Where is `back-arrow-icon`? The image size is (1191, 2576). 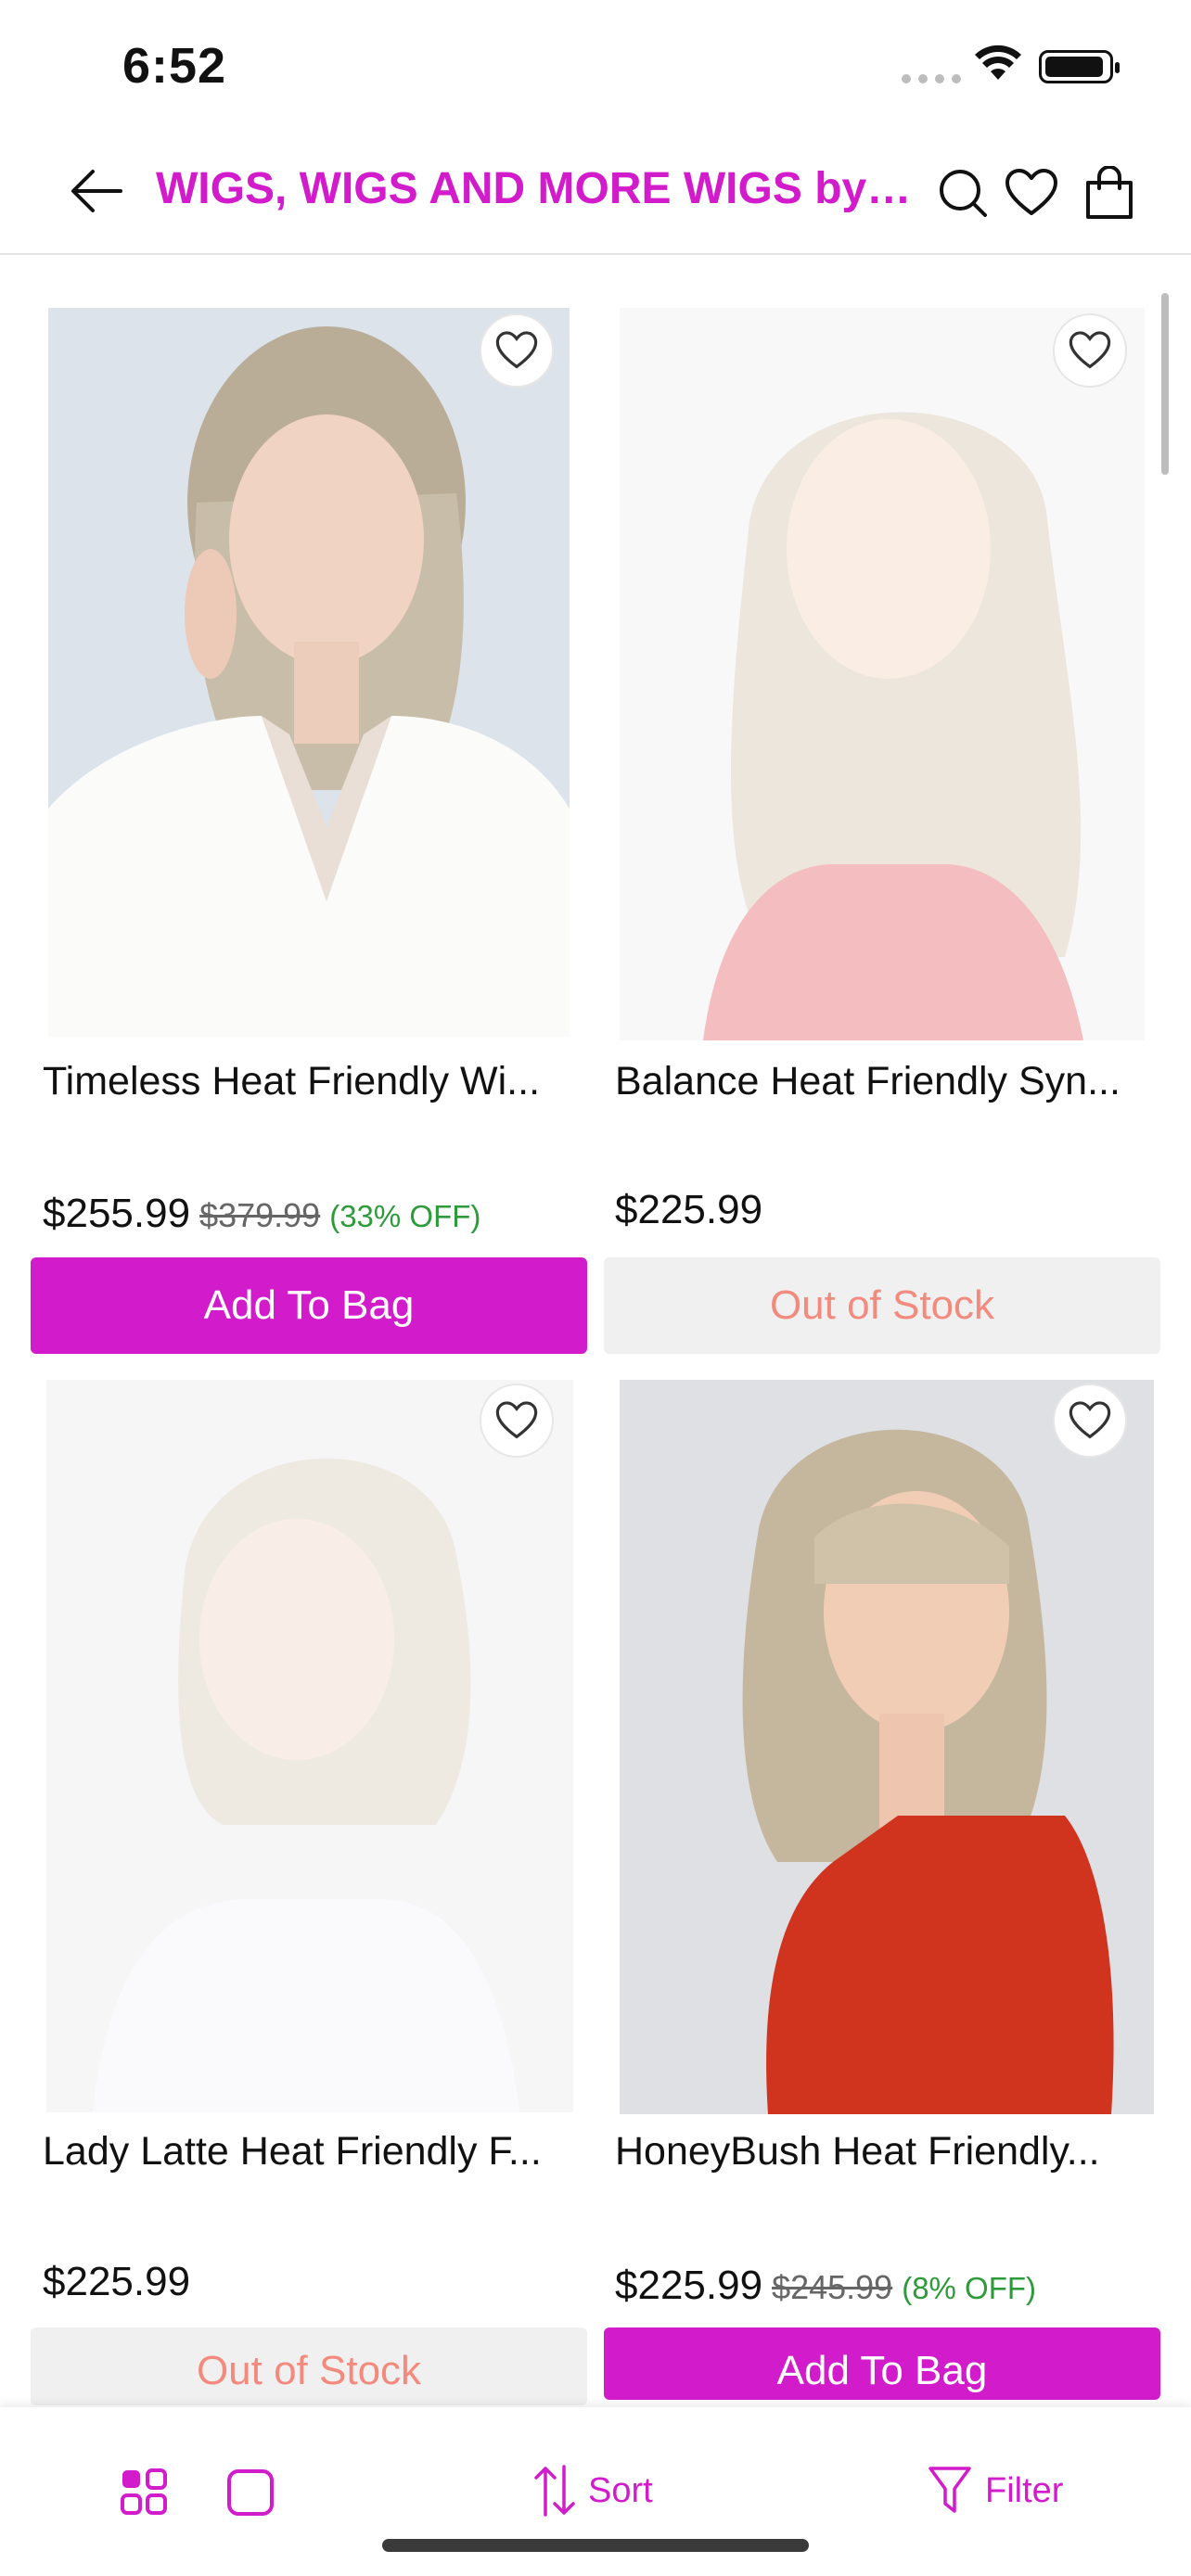 back-arrow-icon is located at coordinates (96, 191).